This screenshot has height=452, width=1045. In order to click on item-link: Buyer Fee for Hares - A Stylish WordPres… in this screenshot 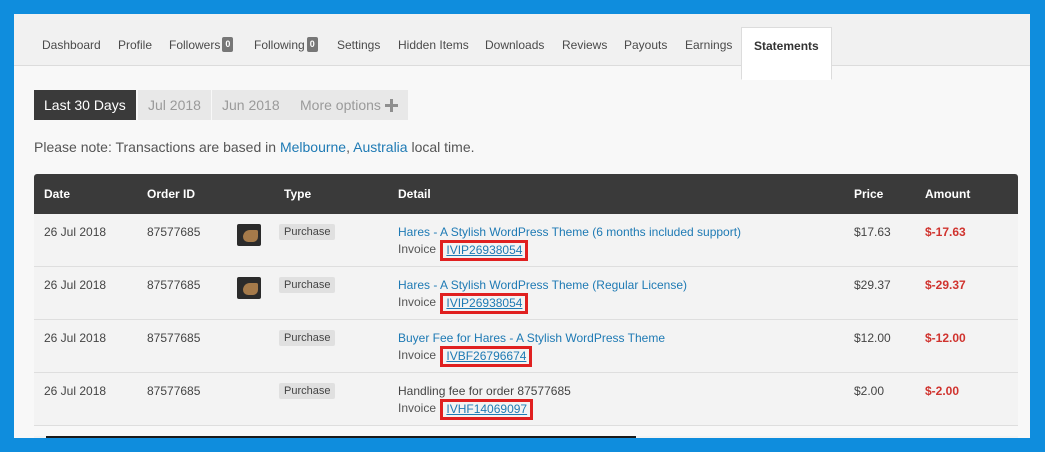, I will do `click(531, 338)`.